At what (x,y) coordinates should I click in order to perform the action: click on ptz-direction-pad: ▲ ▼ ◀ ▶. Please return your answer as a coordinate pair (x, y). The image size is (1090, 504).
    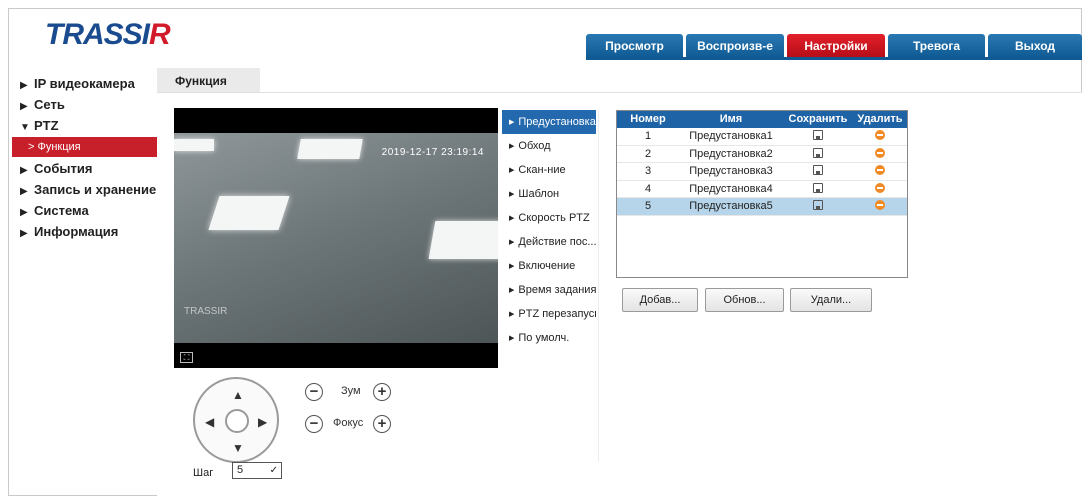
    Looking at the image, I should click on (236, 420).